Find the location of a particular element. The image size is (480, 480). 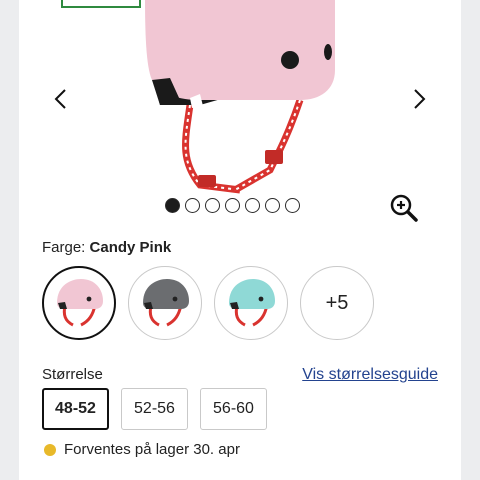

gallery-next-button is located at coordinates (420, 99).